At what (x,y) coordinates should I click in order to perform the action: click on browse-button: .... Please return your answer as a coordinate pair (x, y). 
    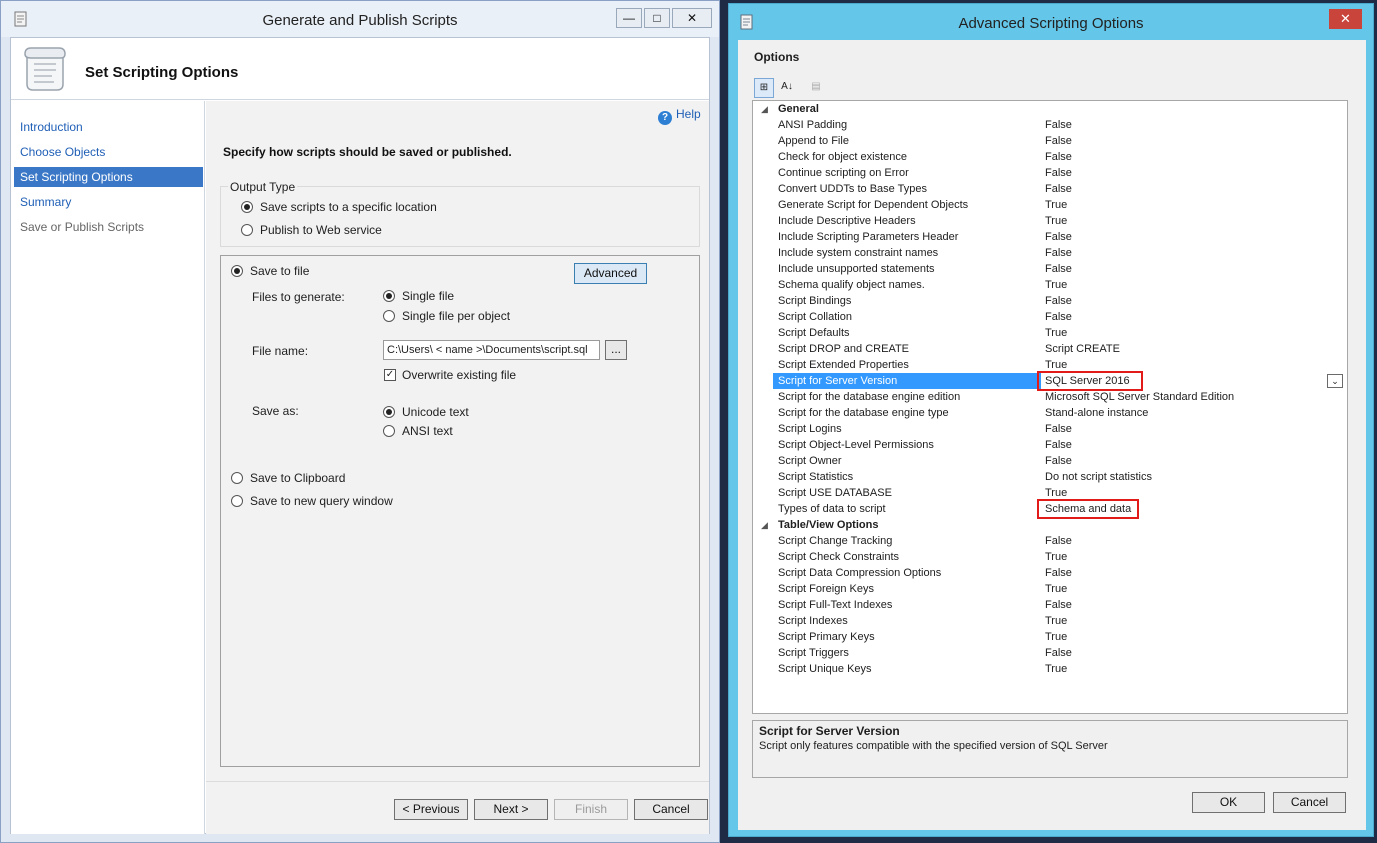
    Looking at the image, I should click on (616, 350).